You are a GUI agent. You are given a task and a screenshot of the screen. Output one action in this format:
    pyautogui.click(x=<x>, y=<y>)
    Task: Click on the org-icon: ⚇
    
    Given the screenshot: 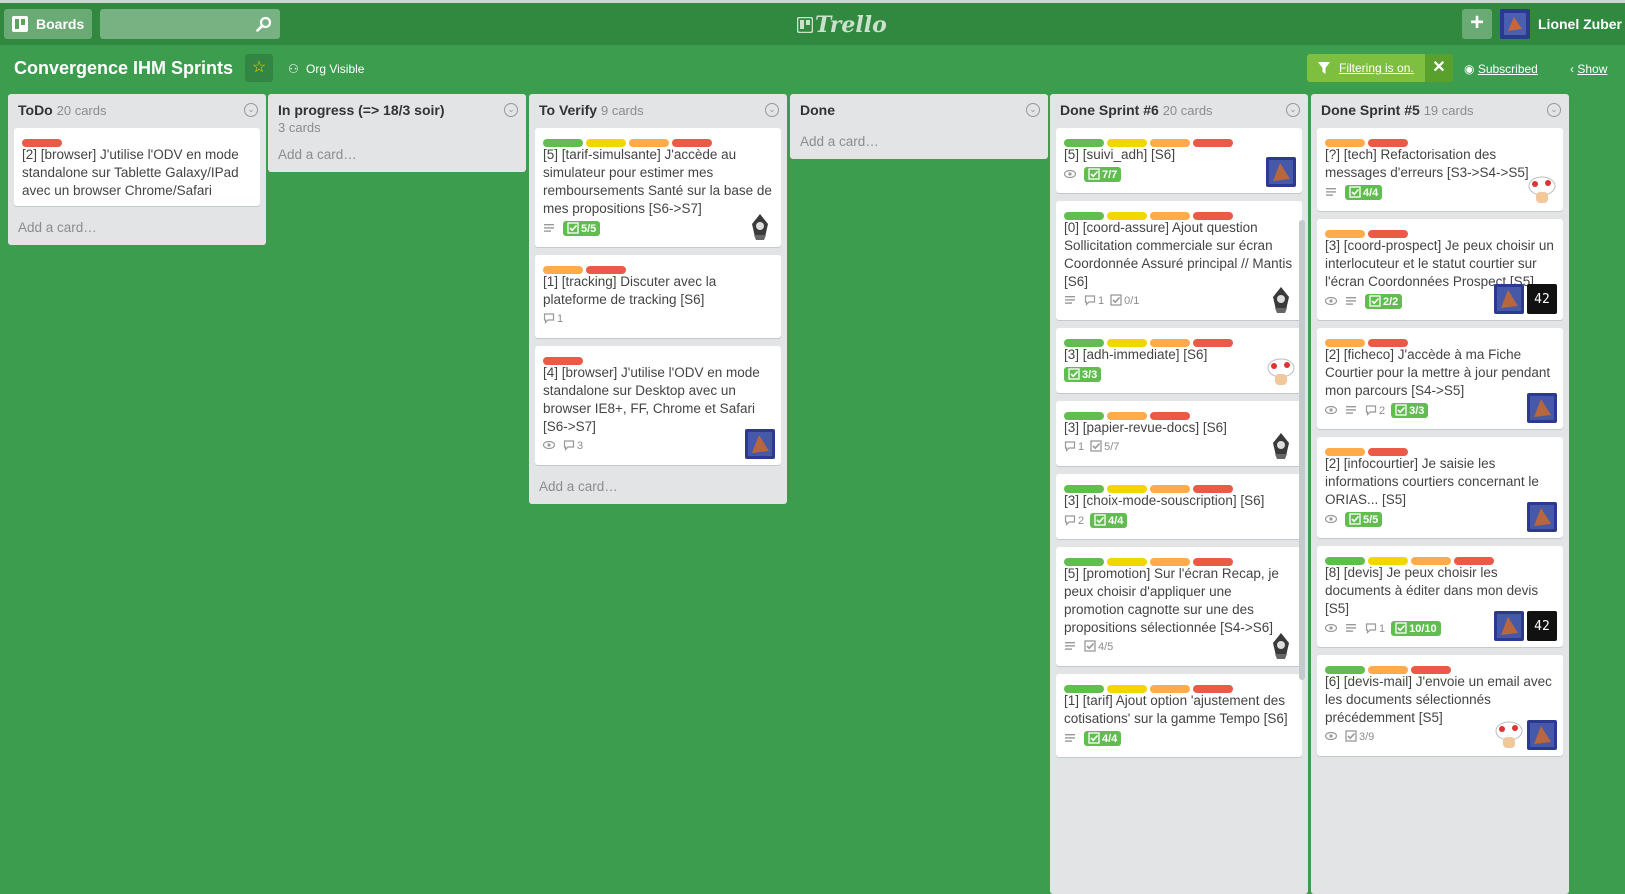 What is the action you would take?
    pyautogui.click(x=293, y=69)
    